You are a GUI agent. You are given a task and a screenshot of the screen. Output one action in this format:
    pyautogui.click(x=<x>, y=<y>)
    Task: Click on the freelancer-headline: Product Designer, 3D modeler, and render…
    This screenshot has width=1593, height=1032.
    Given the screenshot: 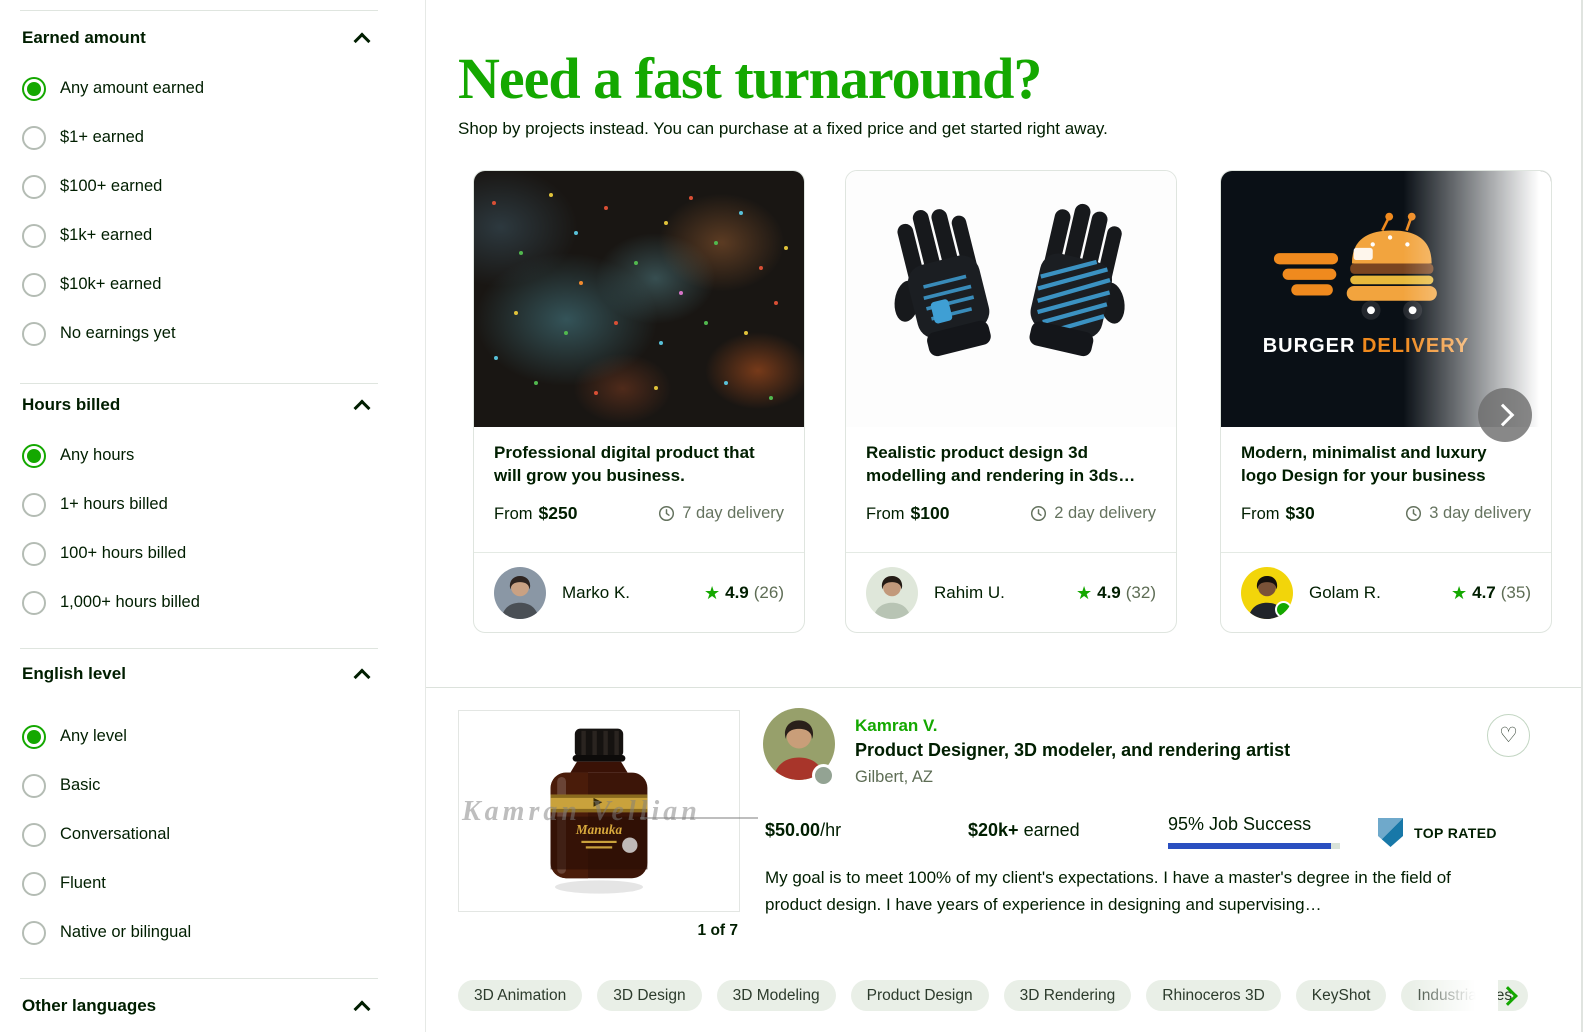 What is the action you would take?
    pyautogui.click(x=1073, y=750)
    